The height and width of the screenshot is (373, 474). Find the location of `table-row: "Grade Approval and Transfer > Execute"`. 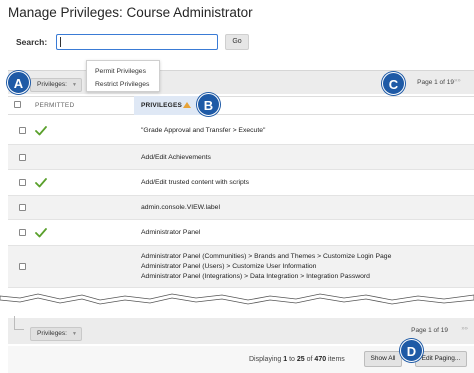

table-row: "Grade Approval and Transfer > Execute" is located at coordinates (241, 131).